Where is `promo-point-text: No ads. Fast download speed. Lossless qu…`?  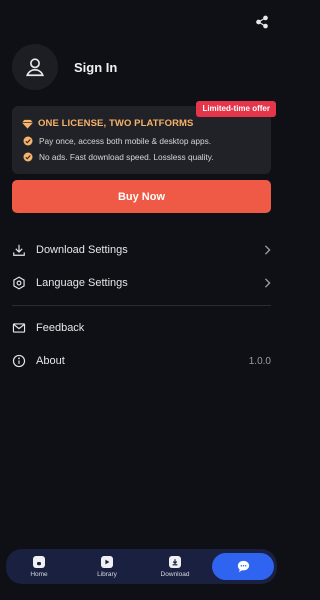 promo-point-text: No ads. Fast download speed. Lossless qu… is located at coordinates (126, 157).